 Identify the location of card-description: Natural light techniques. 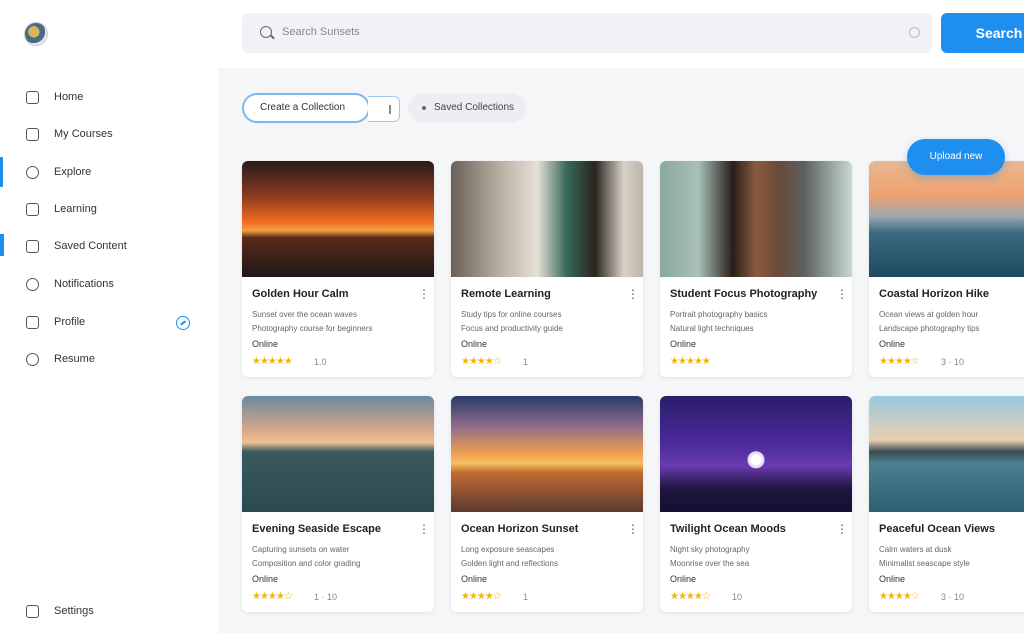
(712, 328).